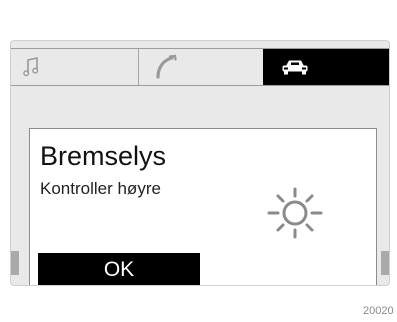  Describe the element at coordinates (326, 67) in the screenshot. I see `tab-vehicle` at that location.